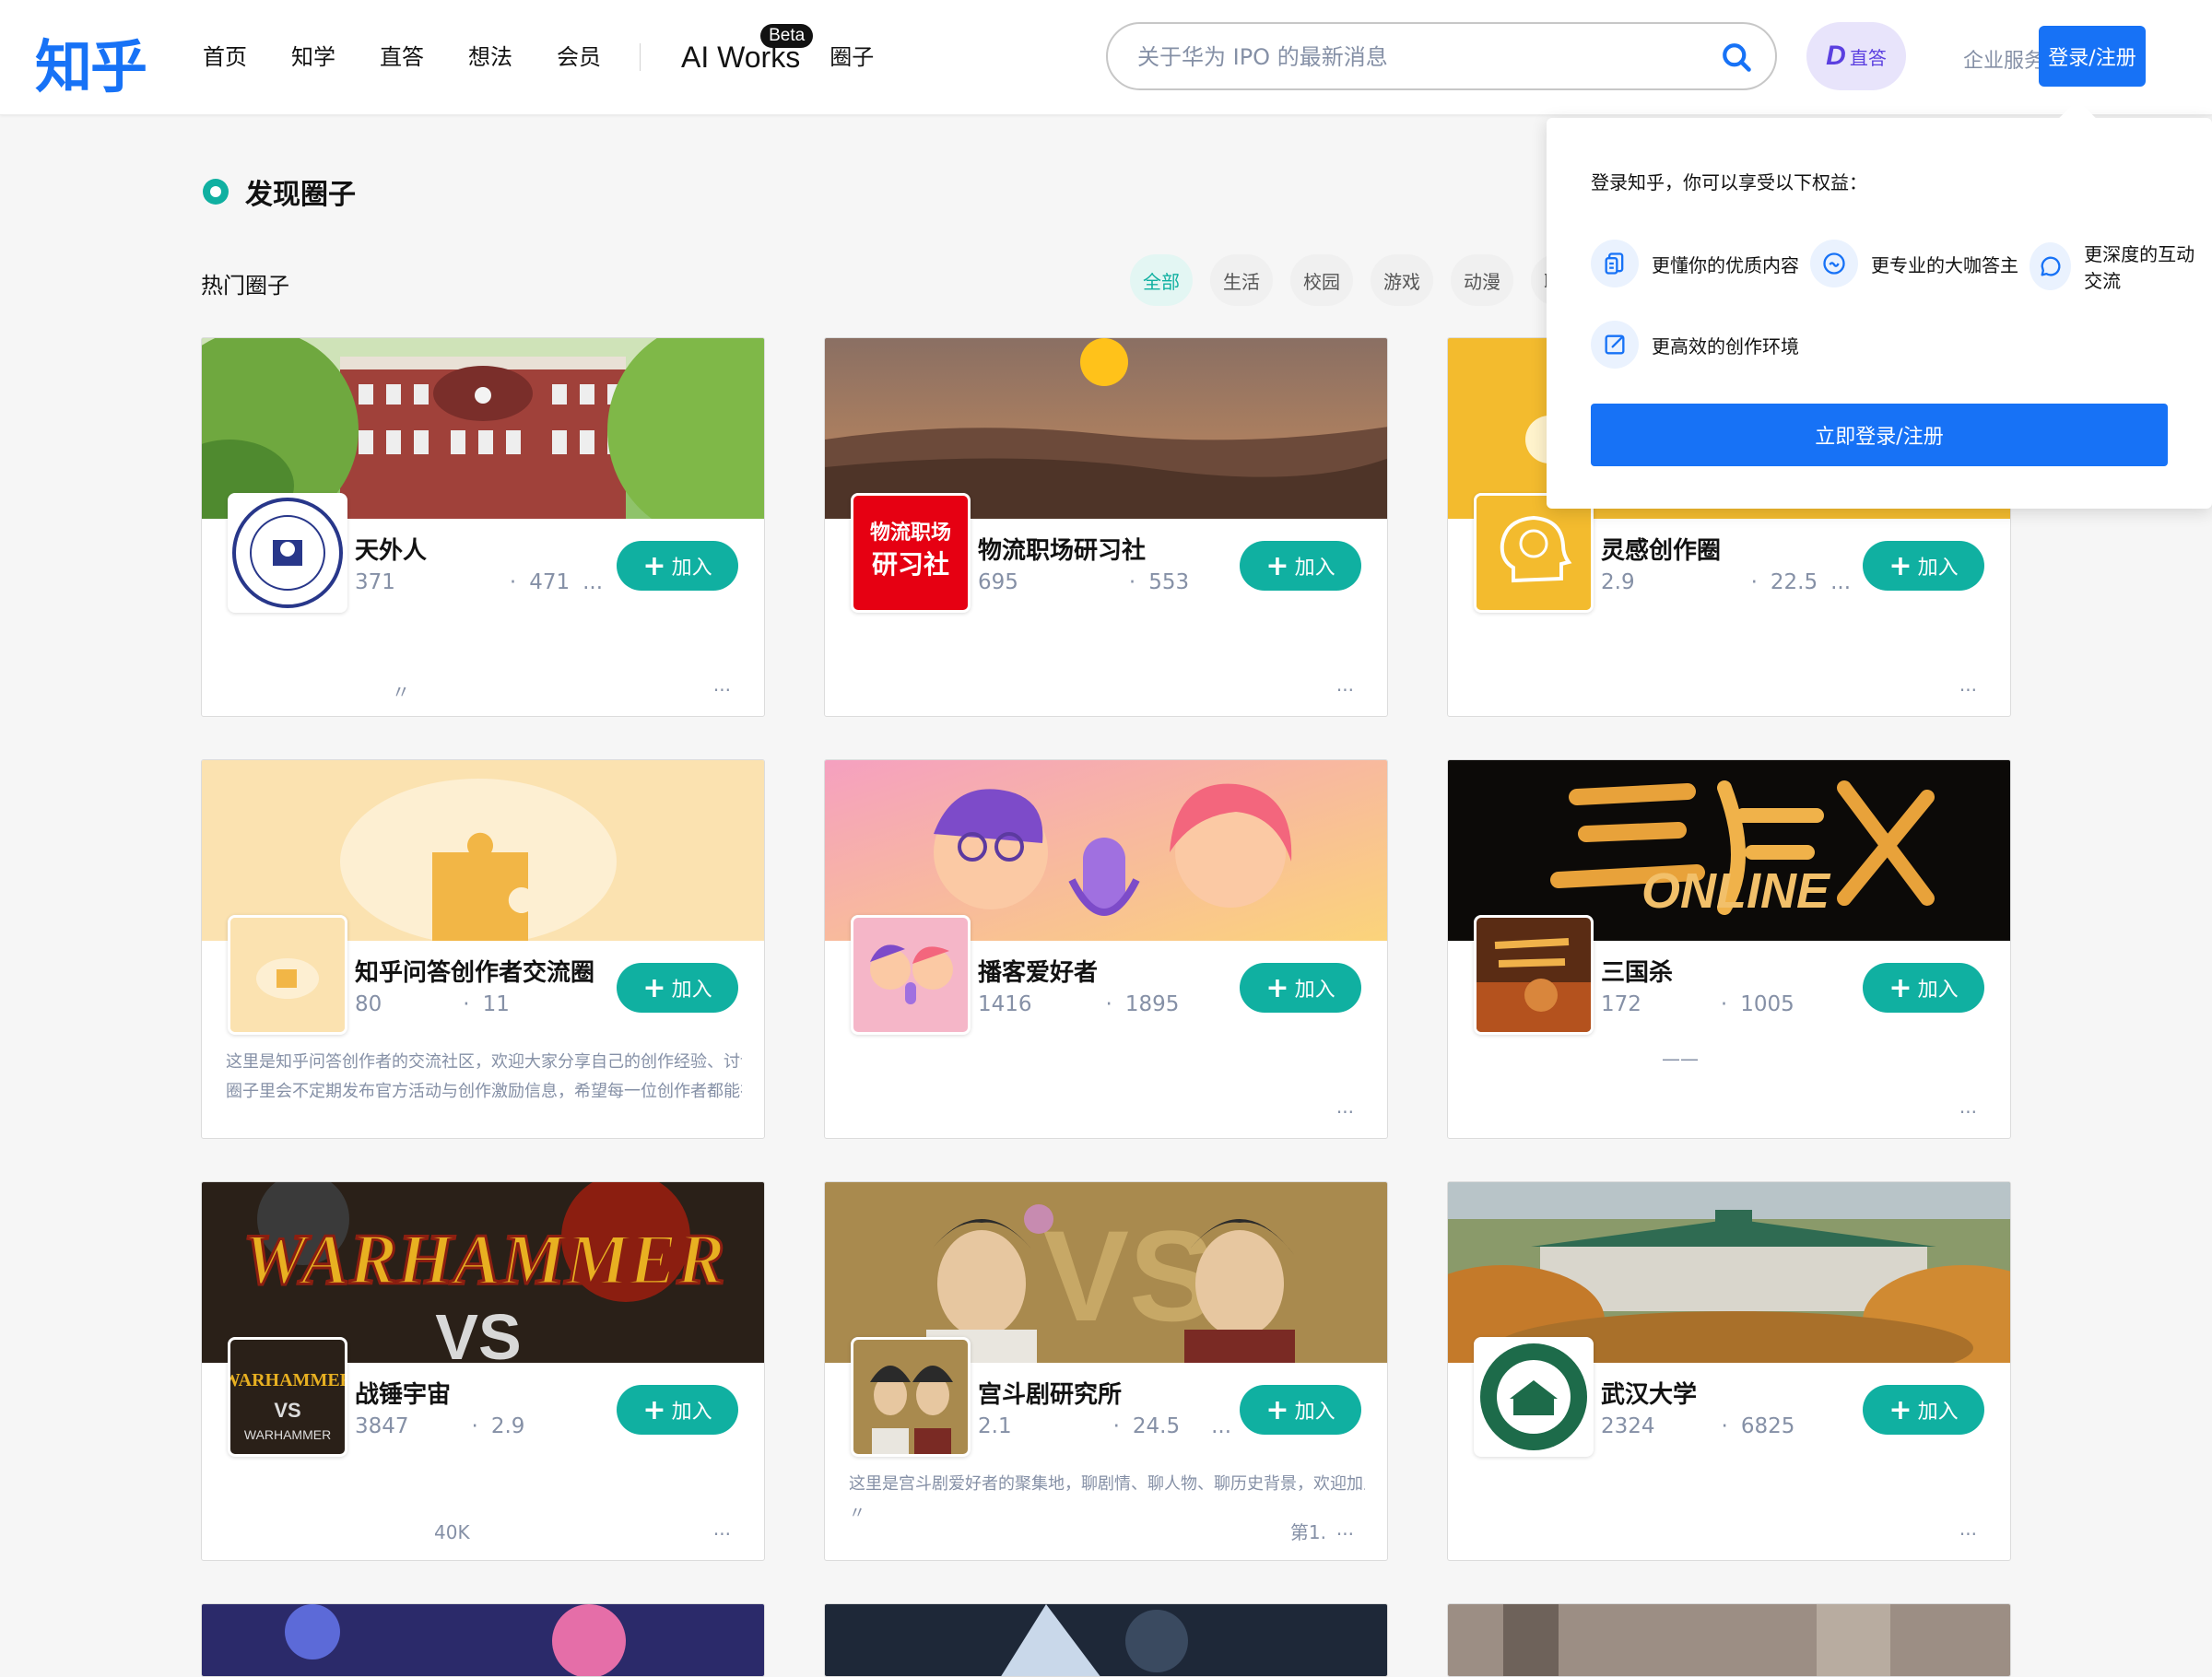  What do you see at coordinates (640, 57) in the screenshot?
I see `nav-divider` at bounding box center [640, 57].